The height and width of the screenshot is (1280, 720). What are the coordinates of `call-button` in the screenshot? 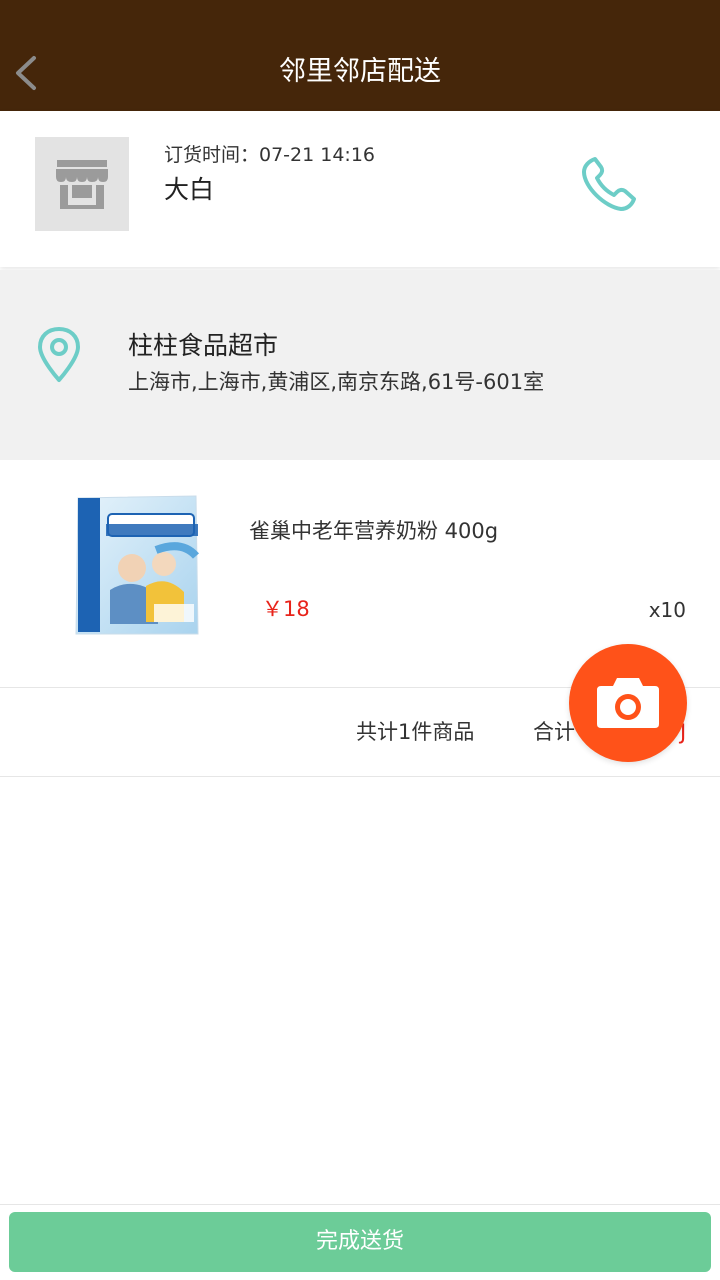 It's located at (610, 184).